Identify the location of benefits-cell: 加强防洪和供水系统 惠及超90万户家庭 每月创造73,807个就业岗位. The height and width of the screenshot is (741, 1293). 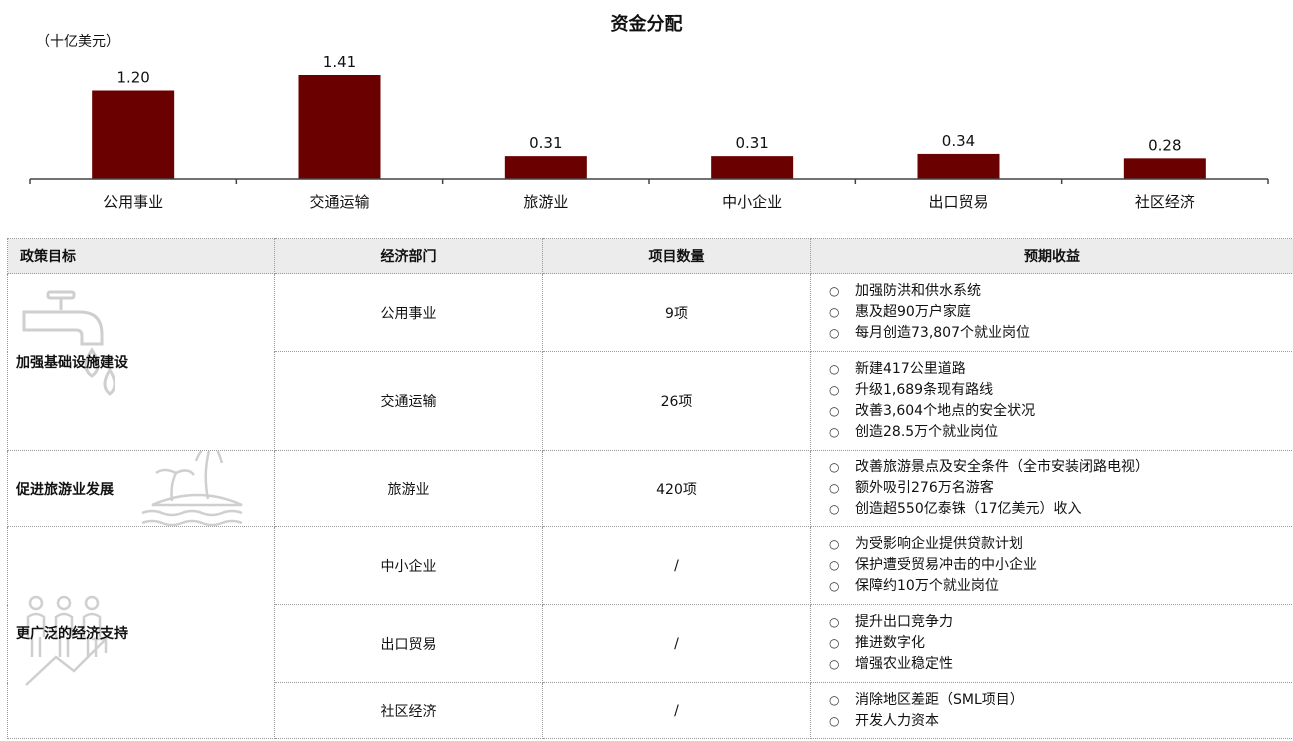
(1051, 312).